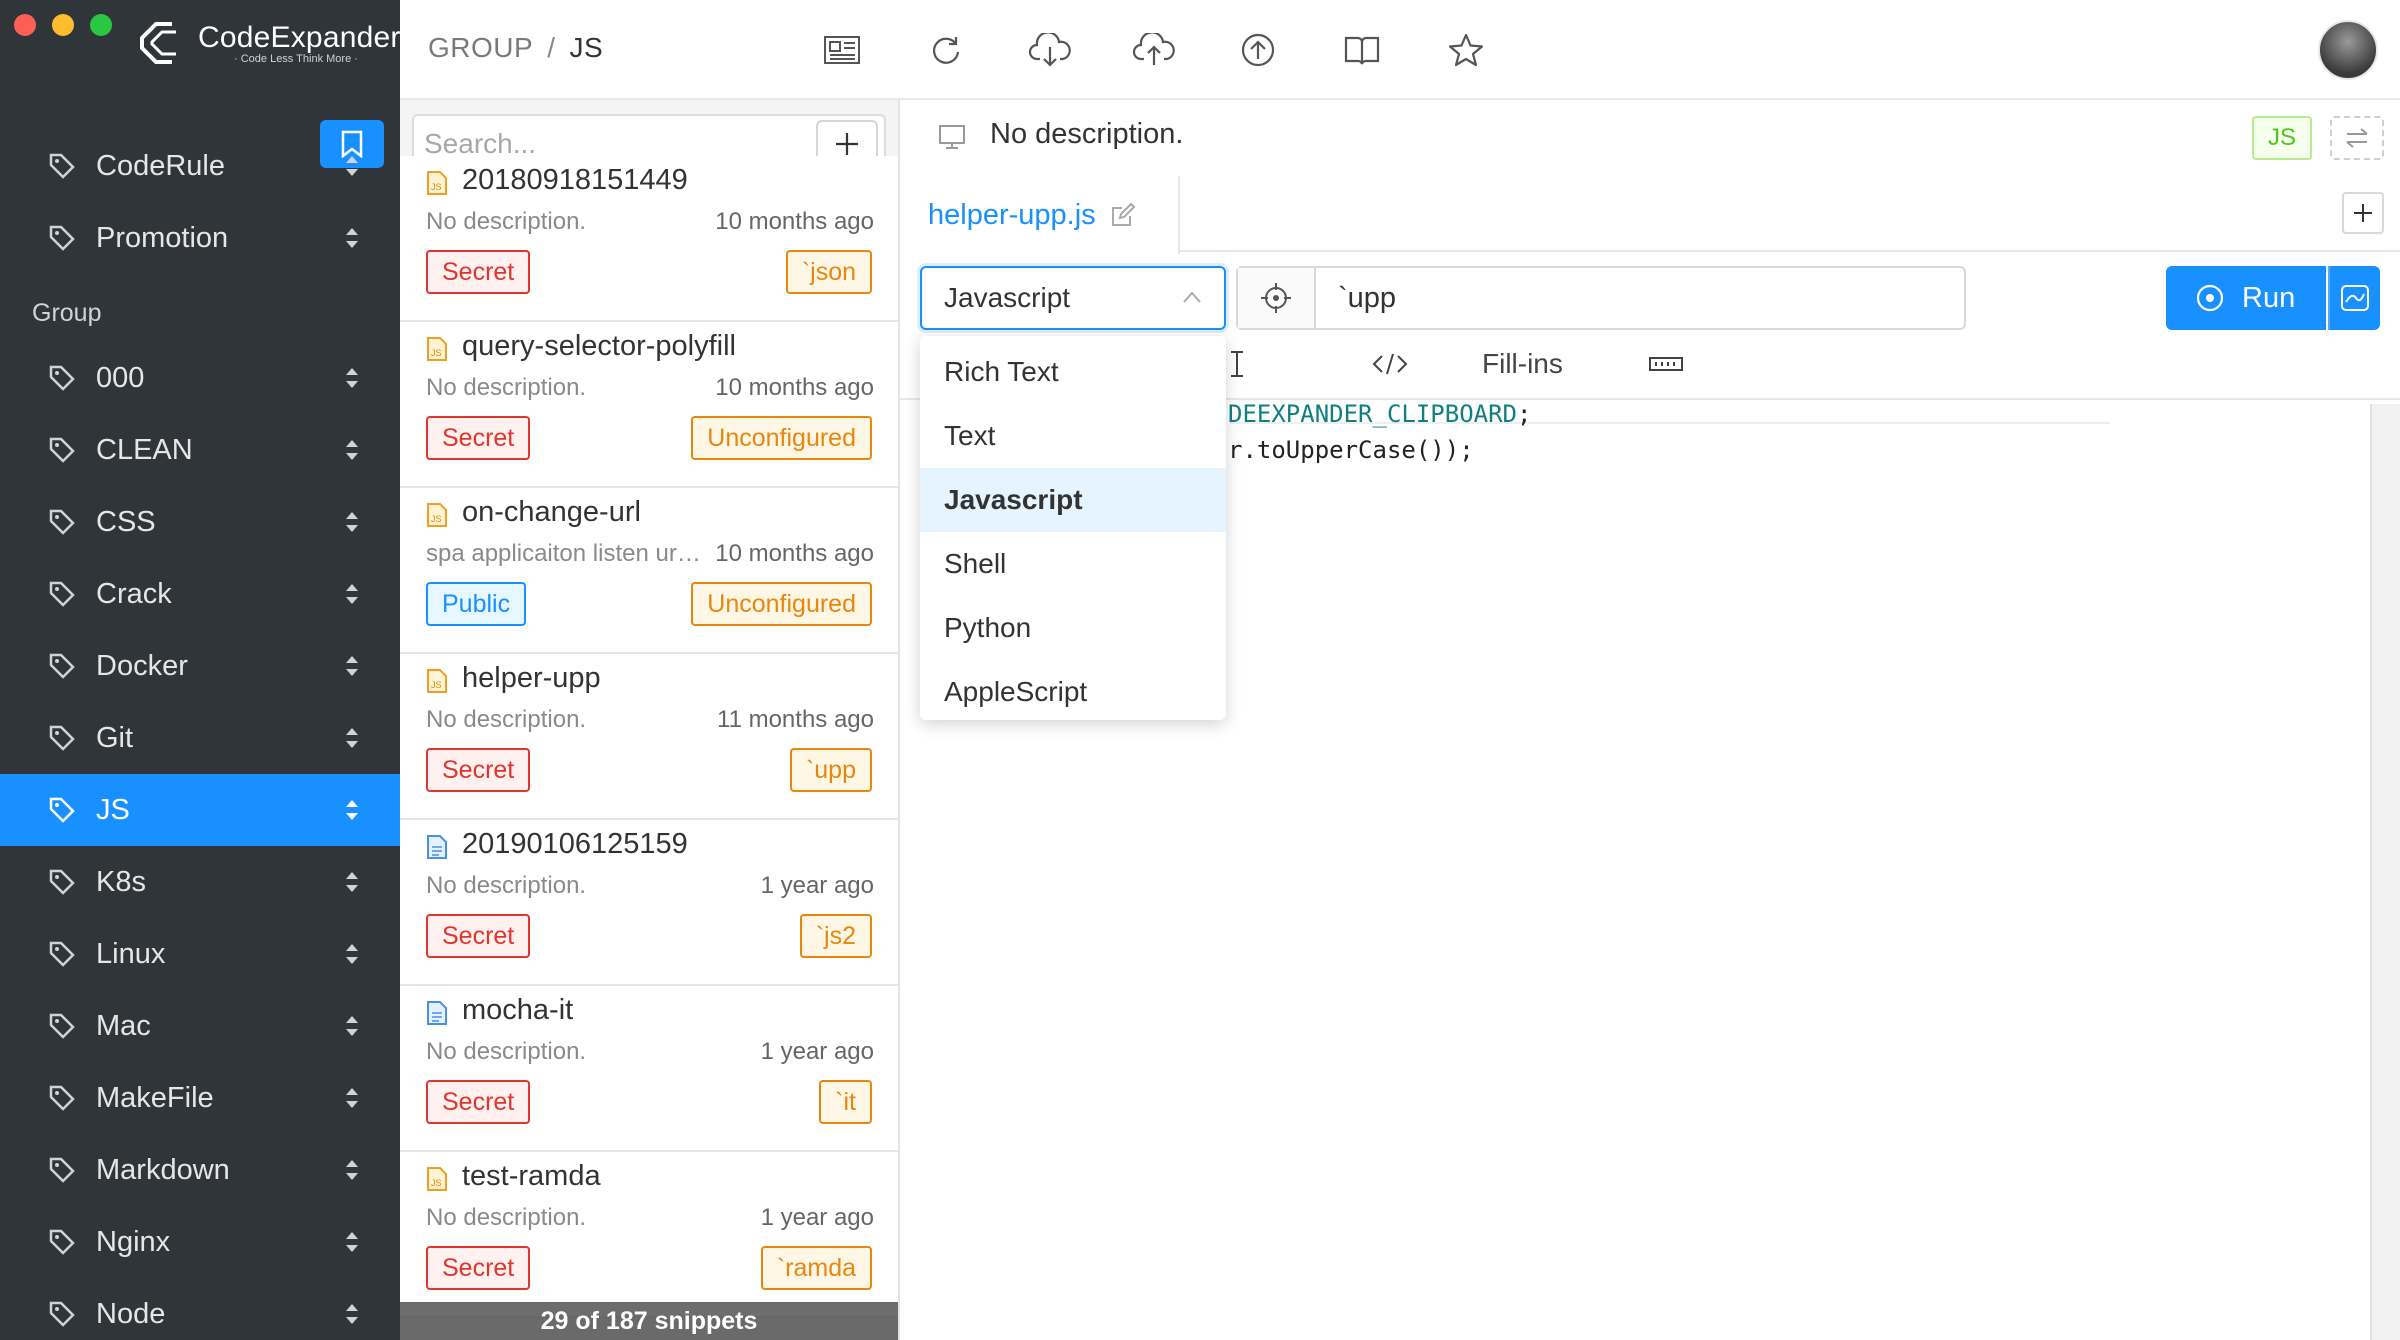  I want to click on trigger-badge: Unconfigured, so click(781, 604).